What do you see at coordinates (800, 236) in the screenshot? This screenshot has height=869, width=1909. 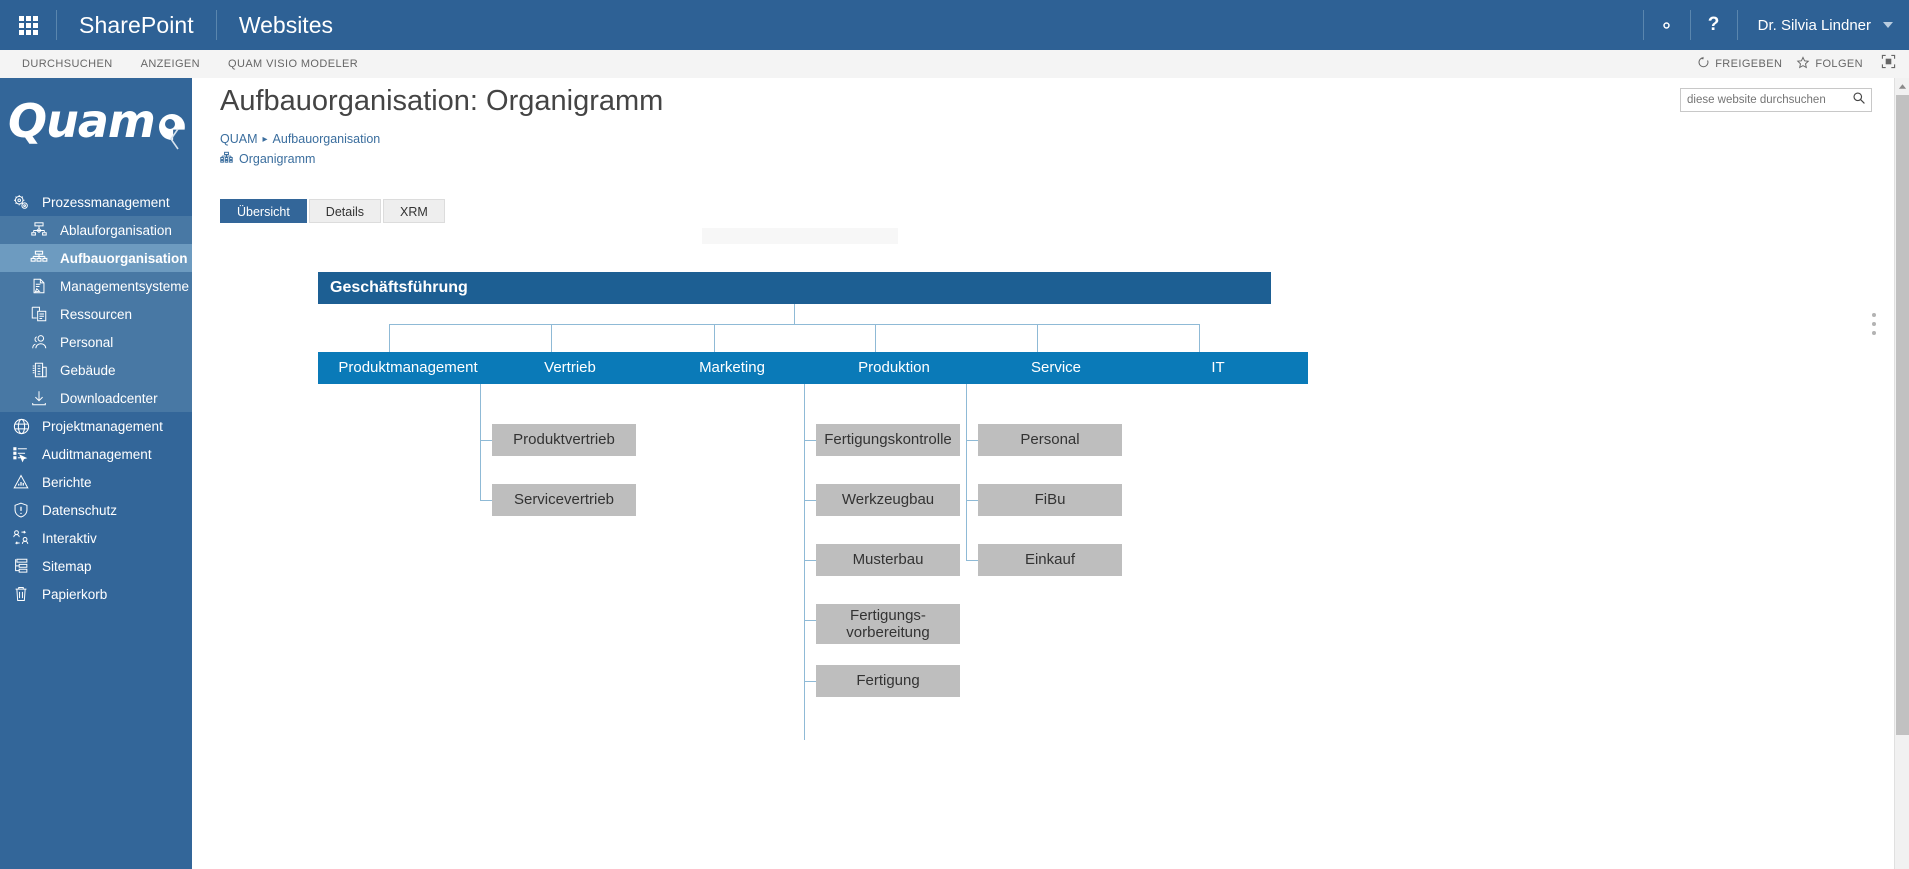 I see `chart-placeholder-block` at bounding box center [800, 236].